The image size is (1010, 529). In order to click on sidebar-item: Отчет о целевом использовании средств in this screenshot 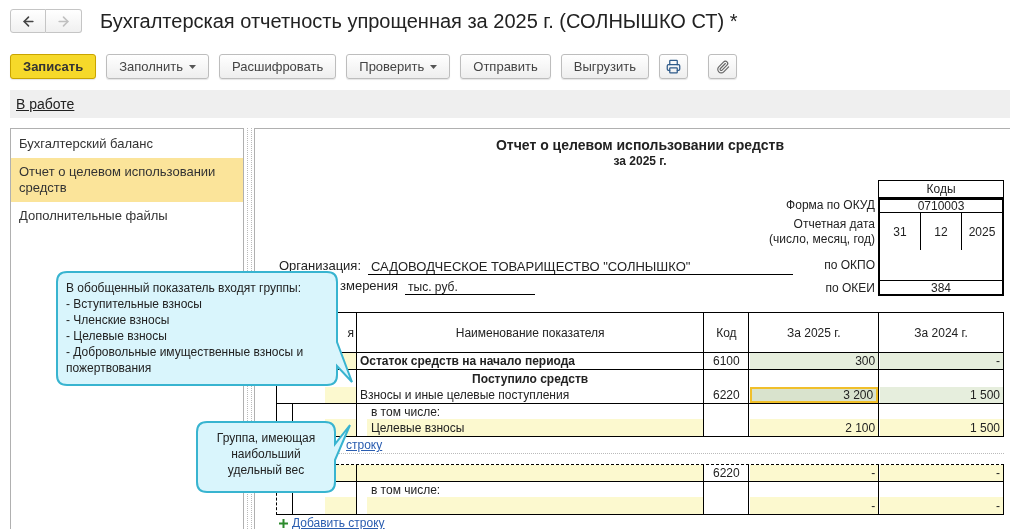, I will do `click(127, 180)`.